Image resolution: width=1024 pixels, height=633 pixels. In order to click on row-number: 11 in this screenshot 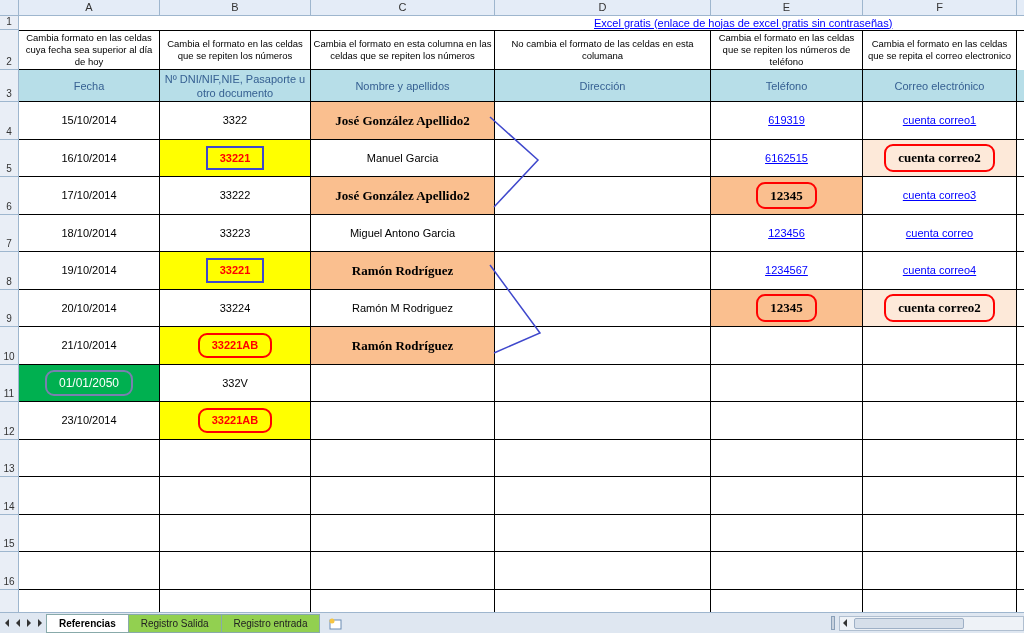, I will do `click(9, 383)`.